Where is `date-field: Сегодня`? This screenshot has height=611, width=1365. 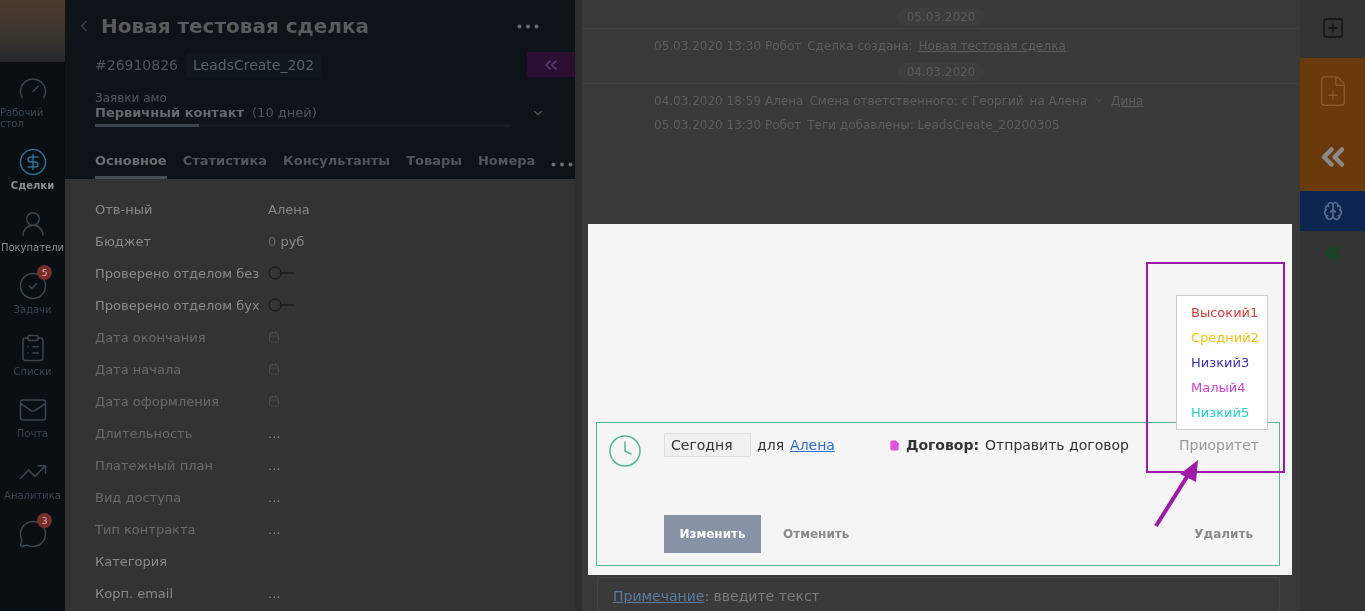 date-field: Сегодня is located at coordinates (707, 445).